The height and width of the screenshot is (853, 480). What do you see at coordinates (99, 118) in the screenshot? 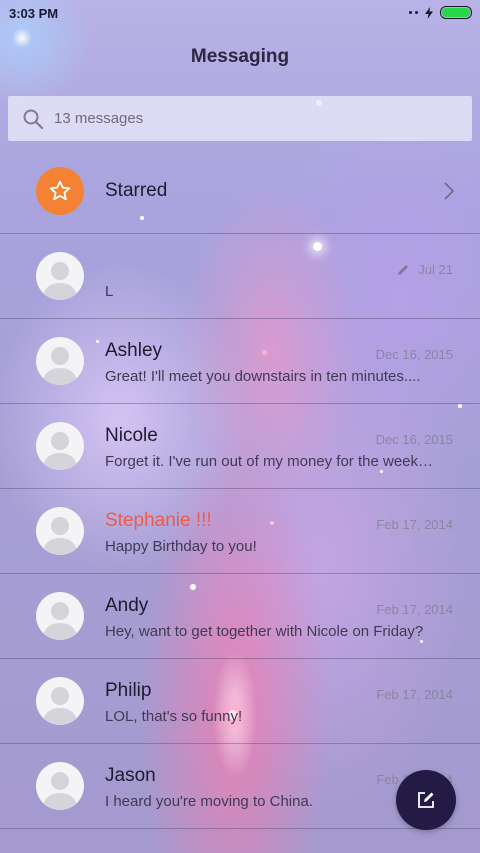
I see `search-placeholder: 13 messages` at bounding box center [99, 118].